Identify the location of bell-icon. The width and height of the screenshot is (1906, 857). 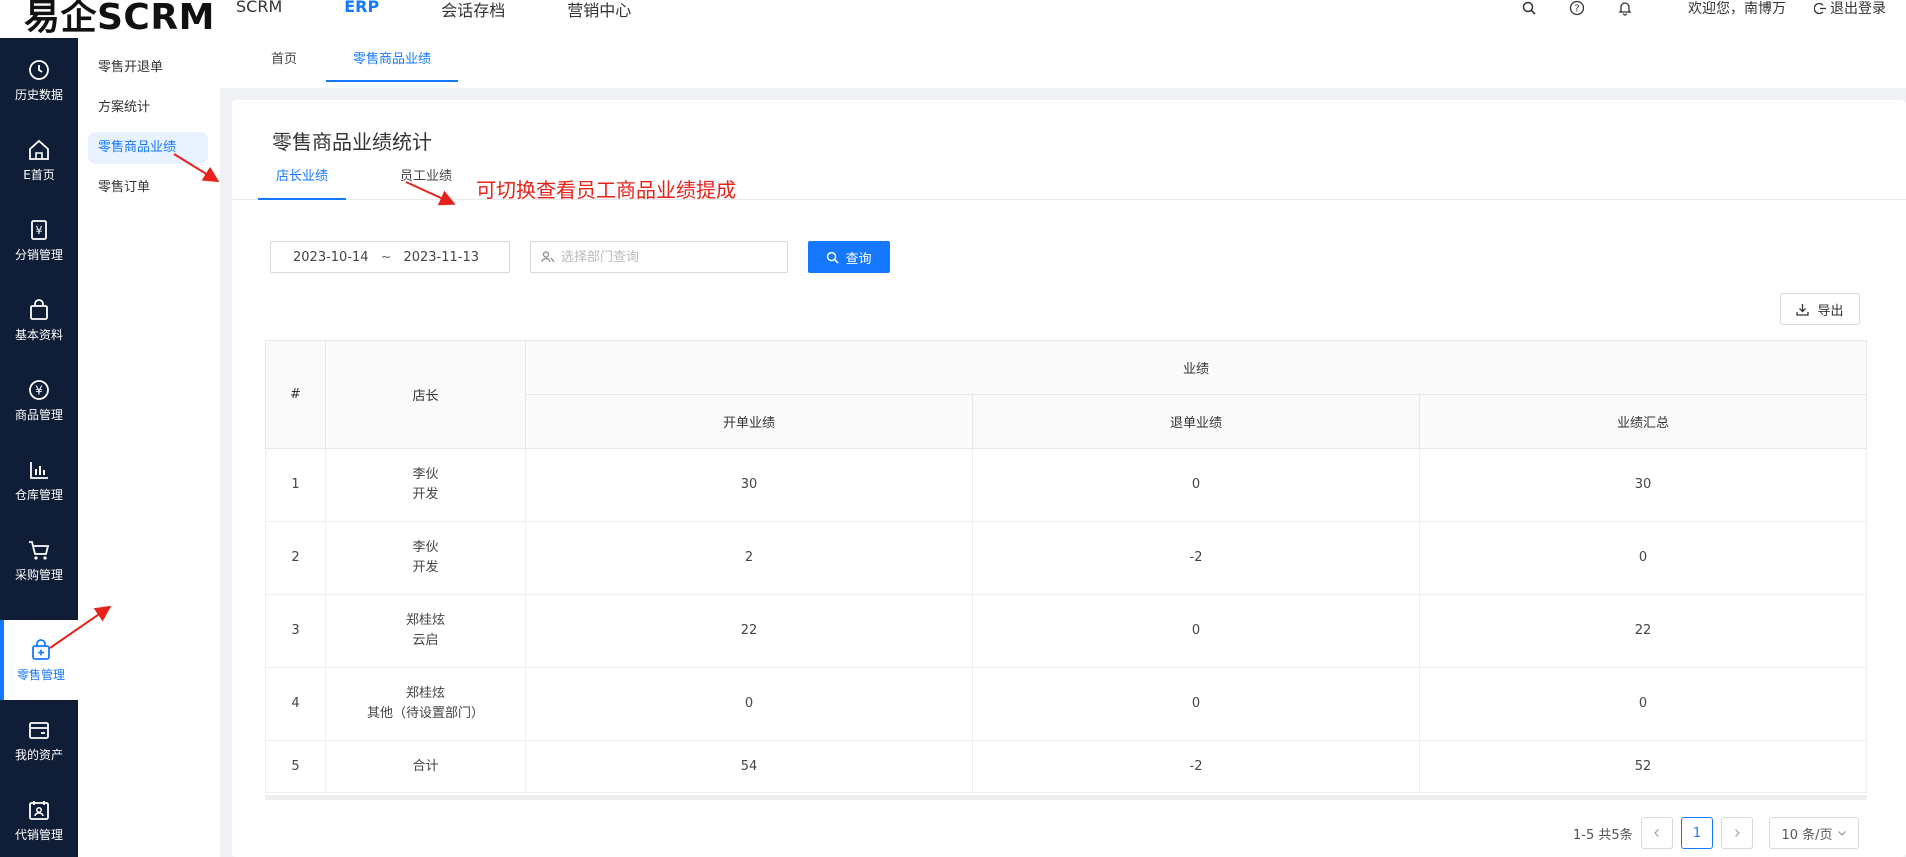
(1625, 8).